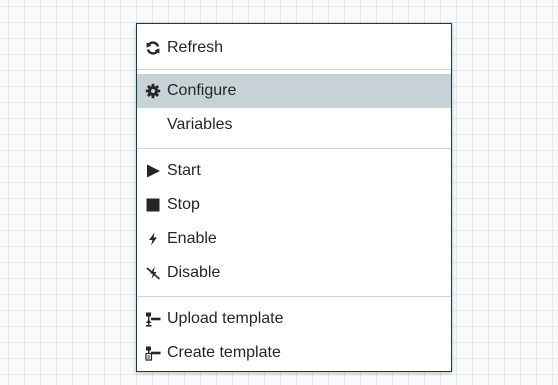  What do you see at coordinates (153, 273) in the screenshot?
I see `disable-bolt-icon` at bounding box center [153, 273].